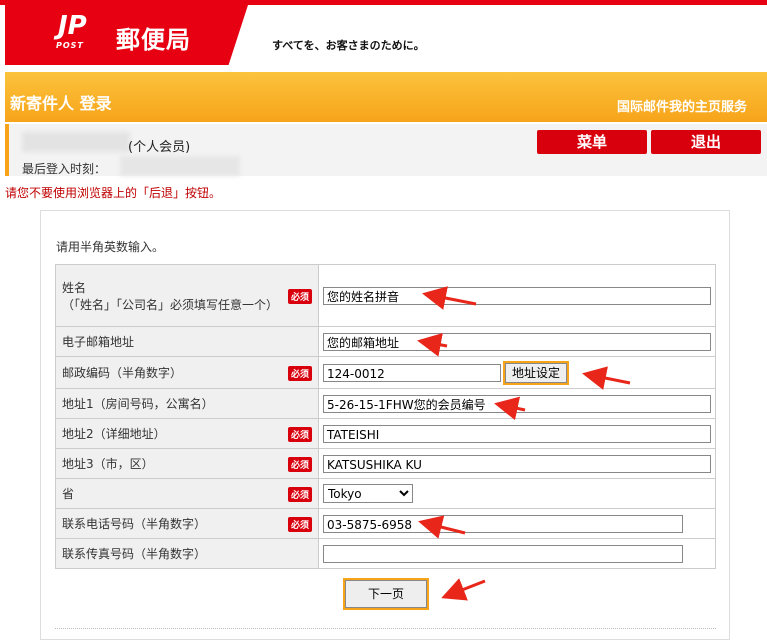 This screenshot has height=640, width=767. I want to click on arrow-address1, so click(510, 408).